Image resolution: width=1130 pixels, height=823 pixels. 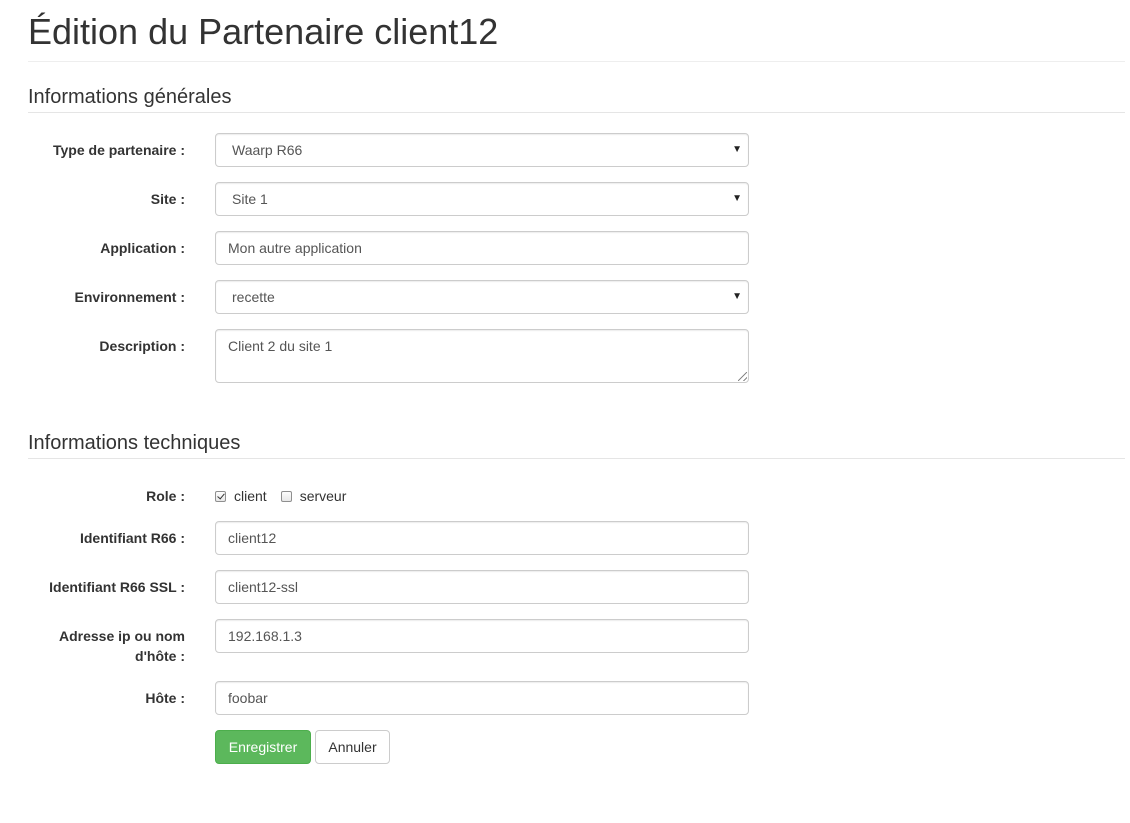 I want to click on host-label: Hôte :, so click(x=165, y=698).